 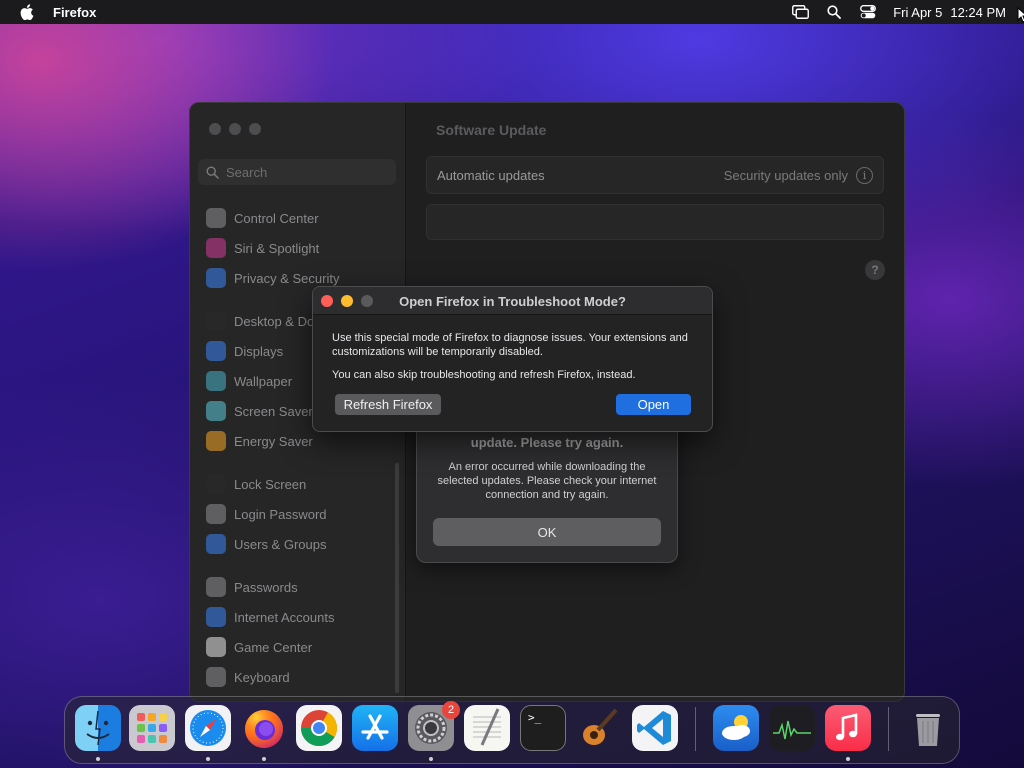 What do you see at coordinates (1020, 17) in the screenshot?
I see `mouse-cursor-icon` at bounding box center [1020, 17].